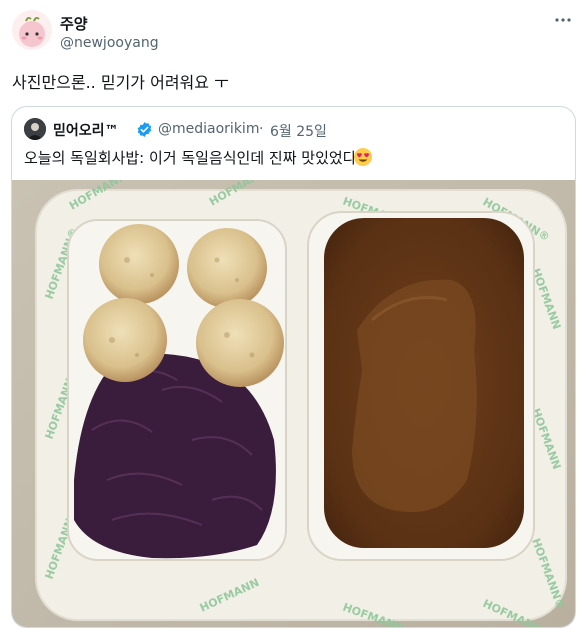 The height and width of the screenshot is (628, 586). I want to click on tweet-text: 사진만으론.. 믿기가 어려워요 ㅜ, so click(120, 82).